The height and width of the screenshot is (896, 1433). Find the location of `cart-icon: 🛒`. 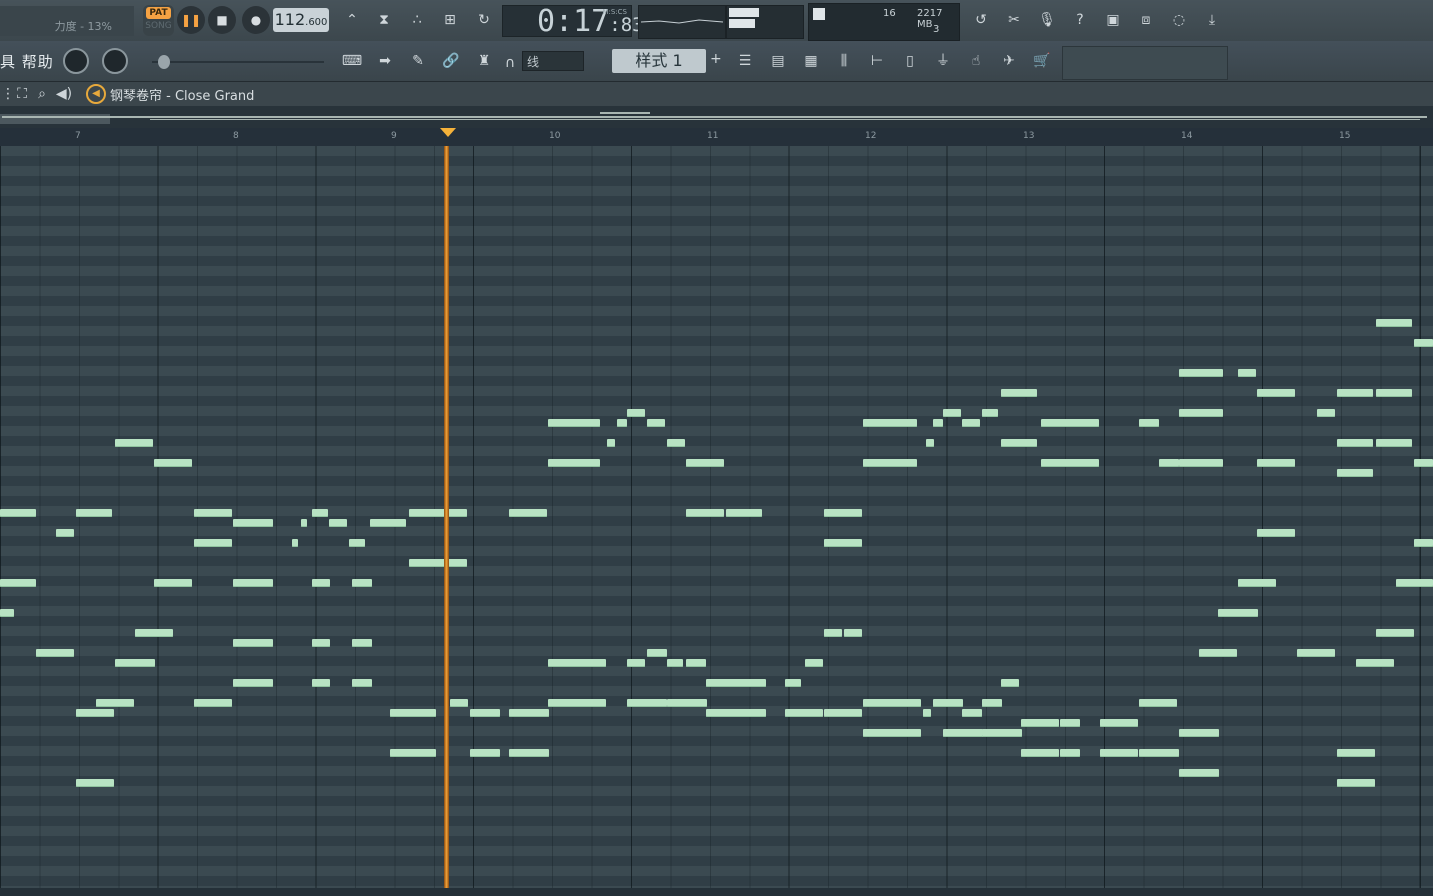

cart-icon: 🛒 is located at coordinates (1042, 61).